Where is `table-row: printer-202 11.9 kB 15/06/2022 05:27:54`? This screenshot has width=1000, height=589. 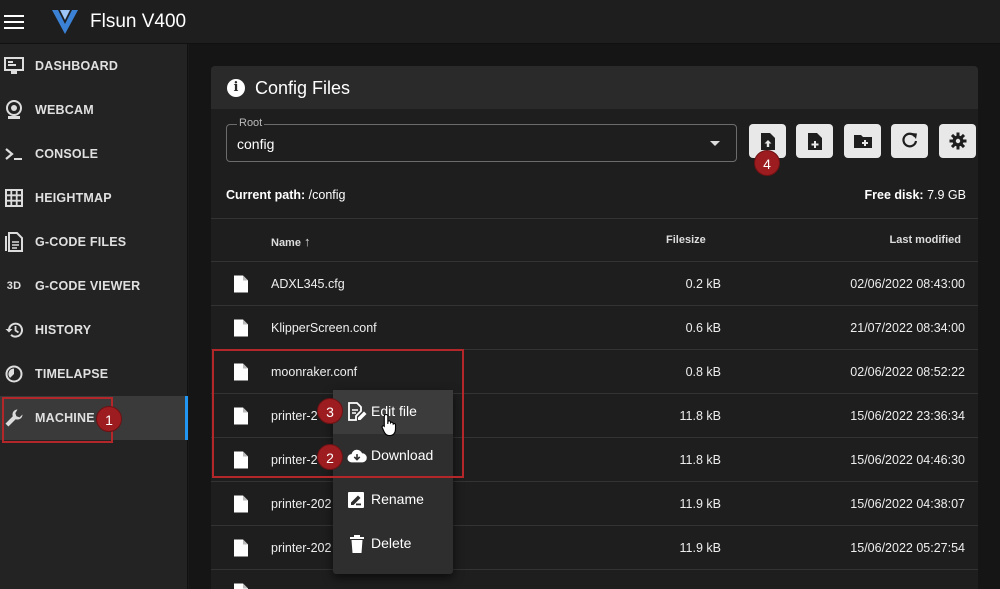
table-row: printer-202 11.9 kB 15/06/2022 05:27:54 is located at coordinates (594, 548).